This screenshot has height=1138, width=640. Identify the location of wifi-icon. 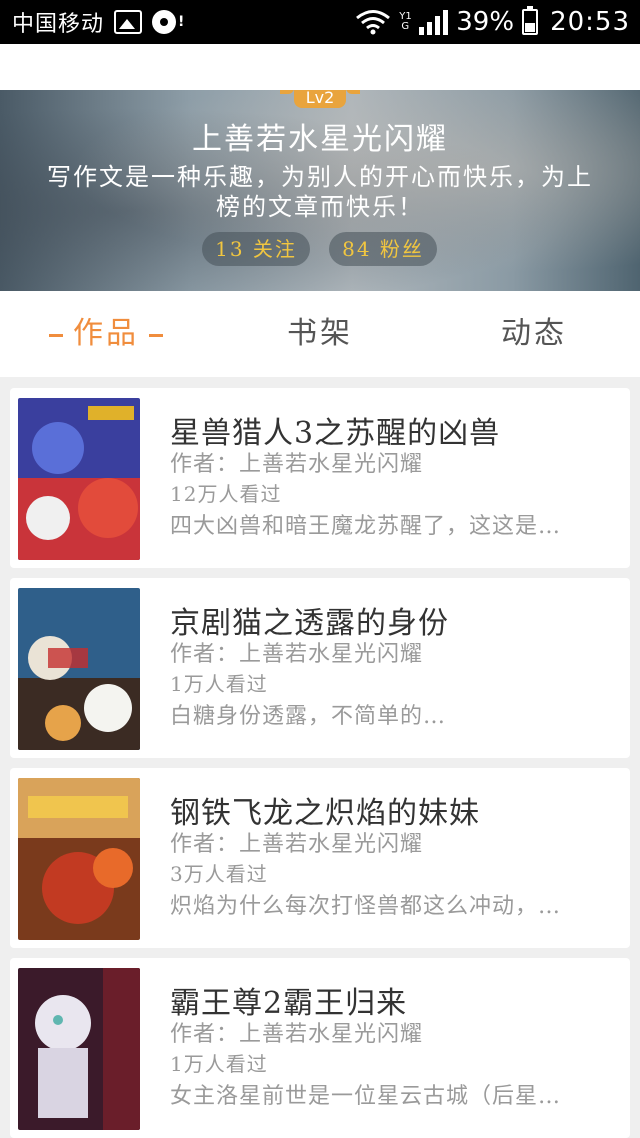
(373, 22).